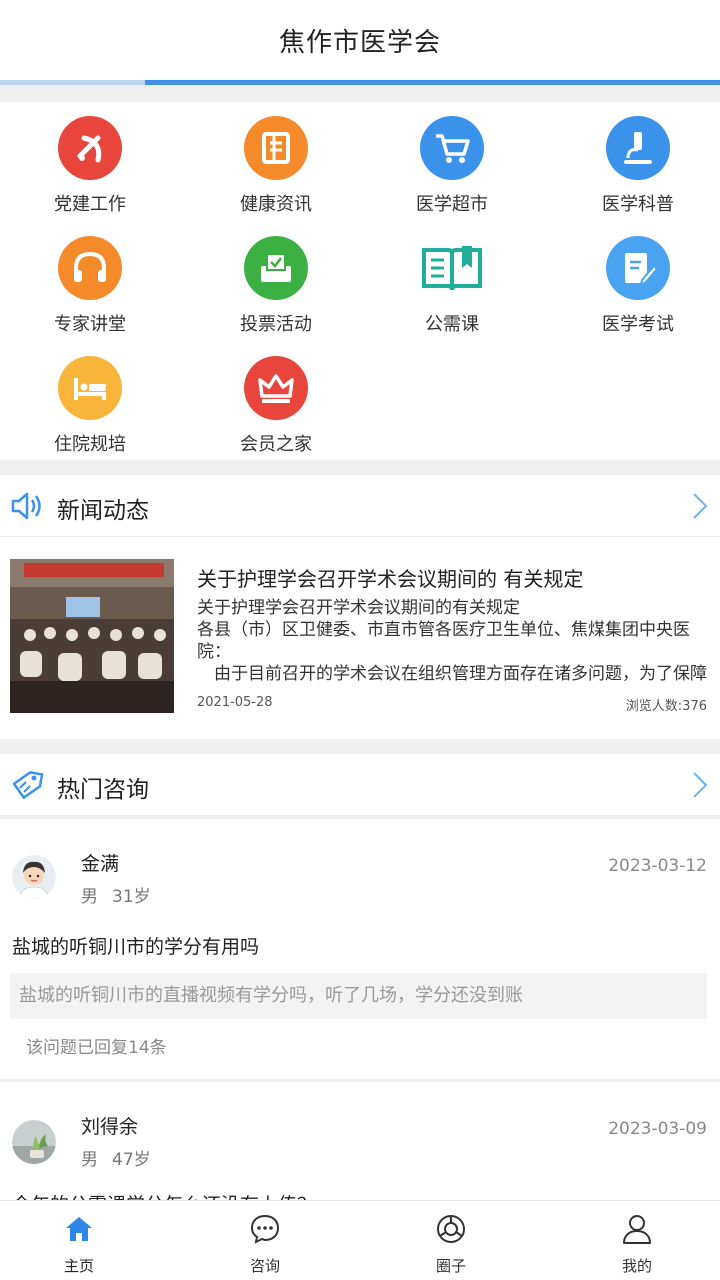 The height and width of the screenshot is (1280, 720). What do you see at coordinates (265, 1229) in the screenshot?
I see `chat-icon` at bounding box center [265, 1229].